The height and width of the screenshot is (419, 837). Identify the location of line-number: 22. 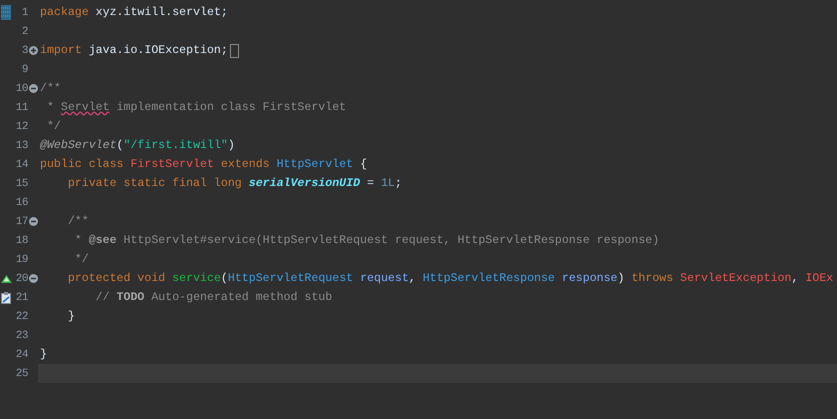
(21, 316).